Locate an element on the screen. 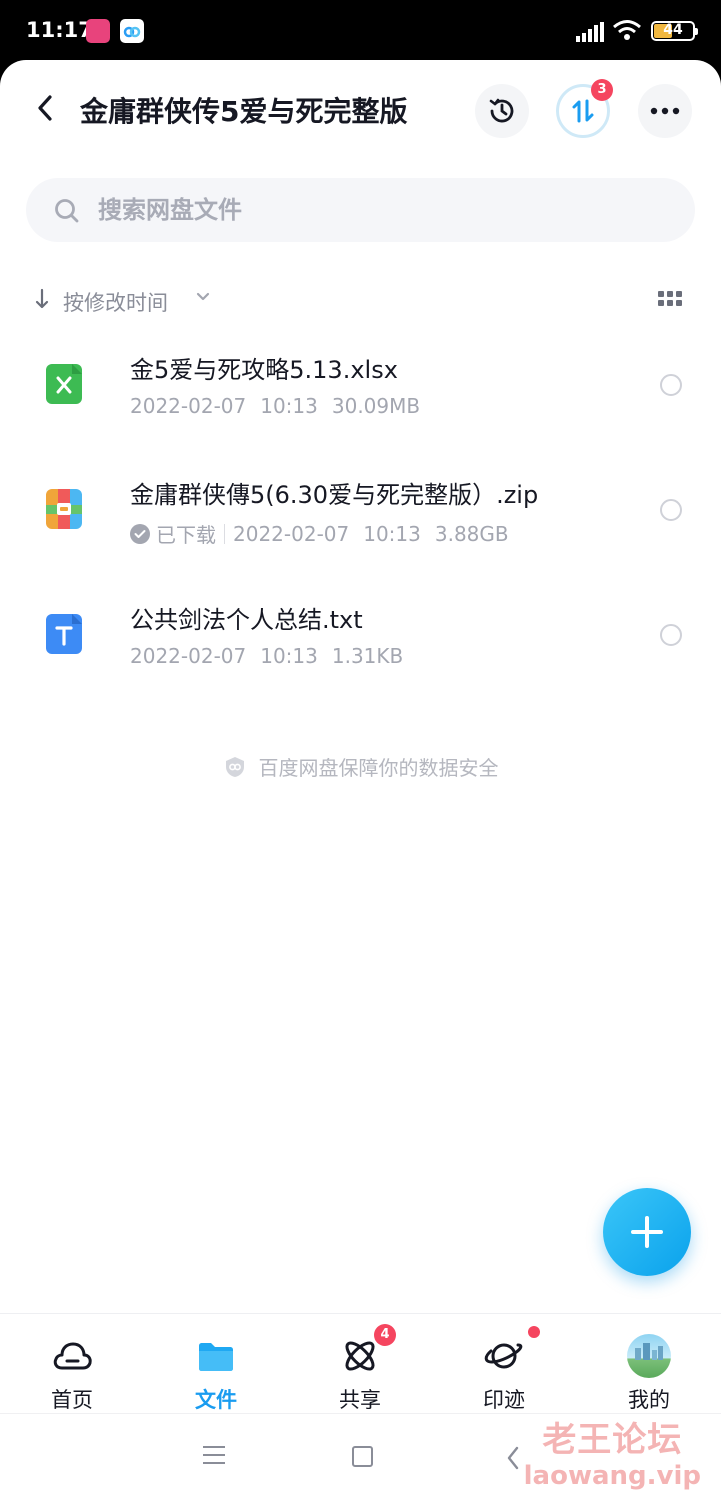 This screenshot has width=721, height=1500. more-icon is located at coordinates (665, 111).